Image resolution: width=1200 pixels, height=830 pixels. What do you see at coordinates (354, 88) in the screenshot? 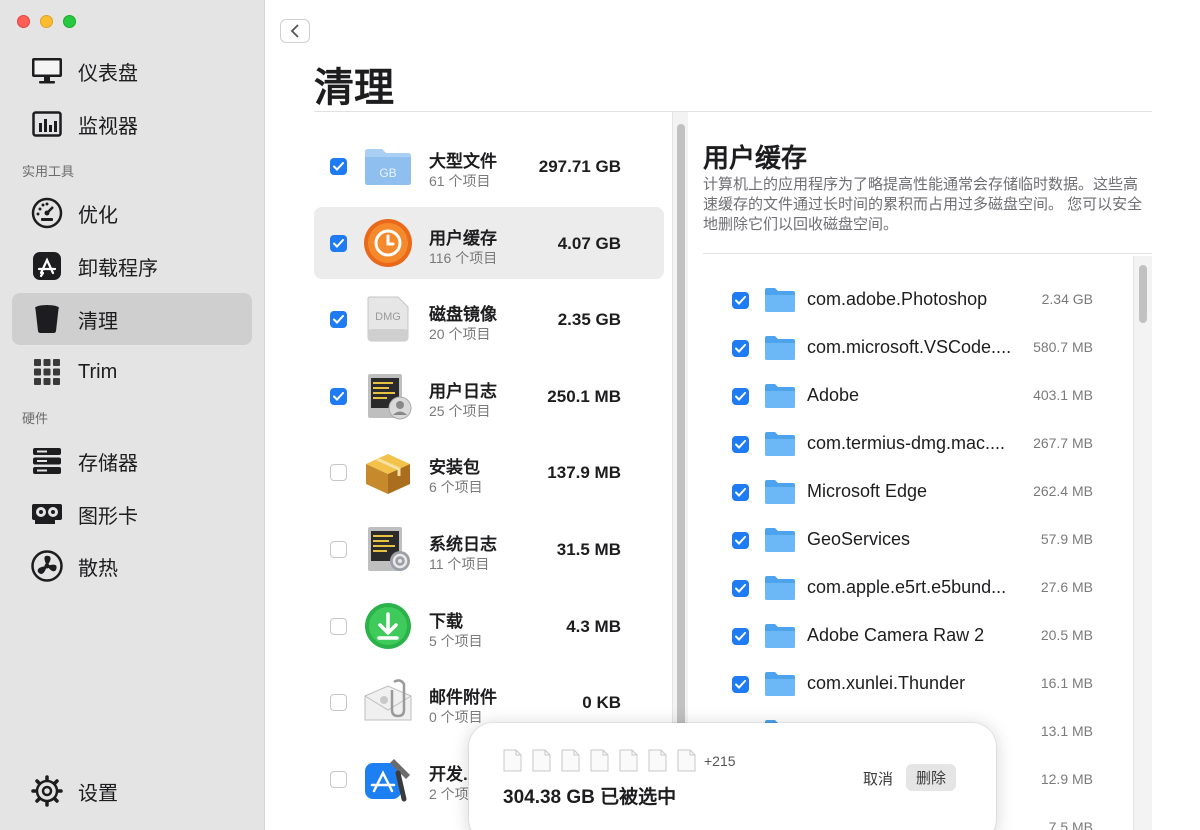
I see `page-title: 清理` at bounding box center [354, 88].